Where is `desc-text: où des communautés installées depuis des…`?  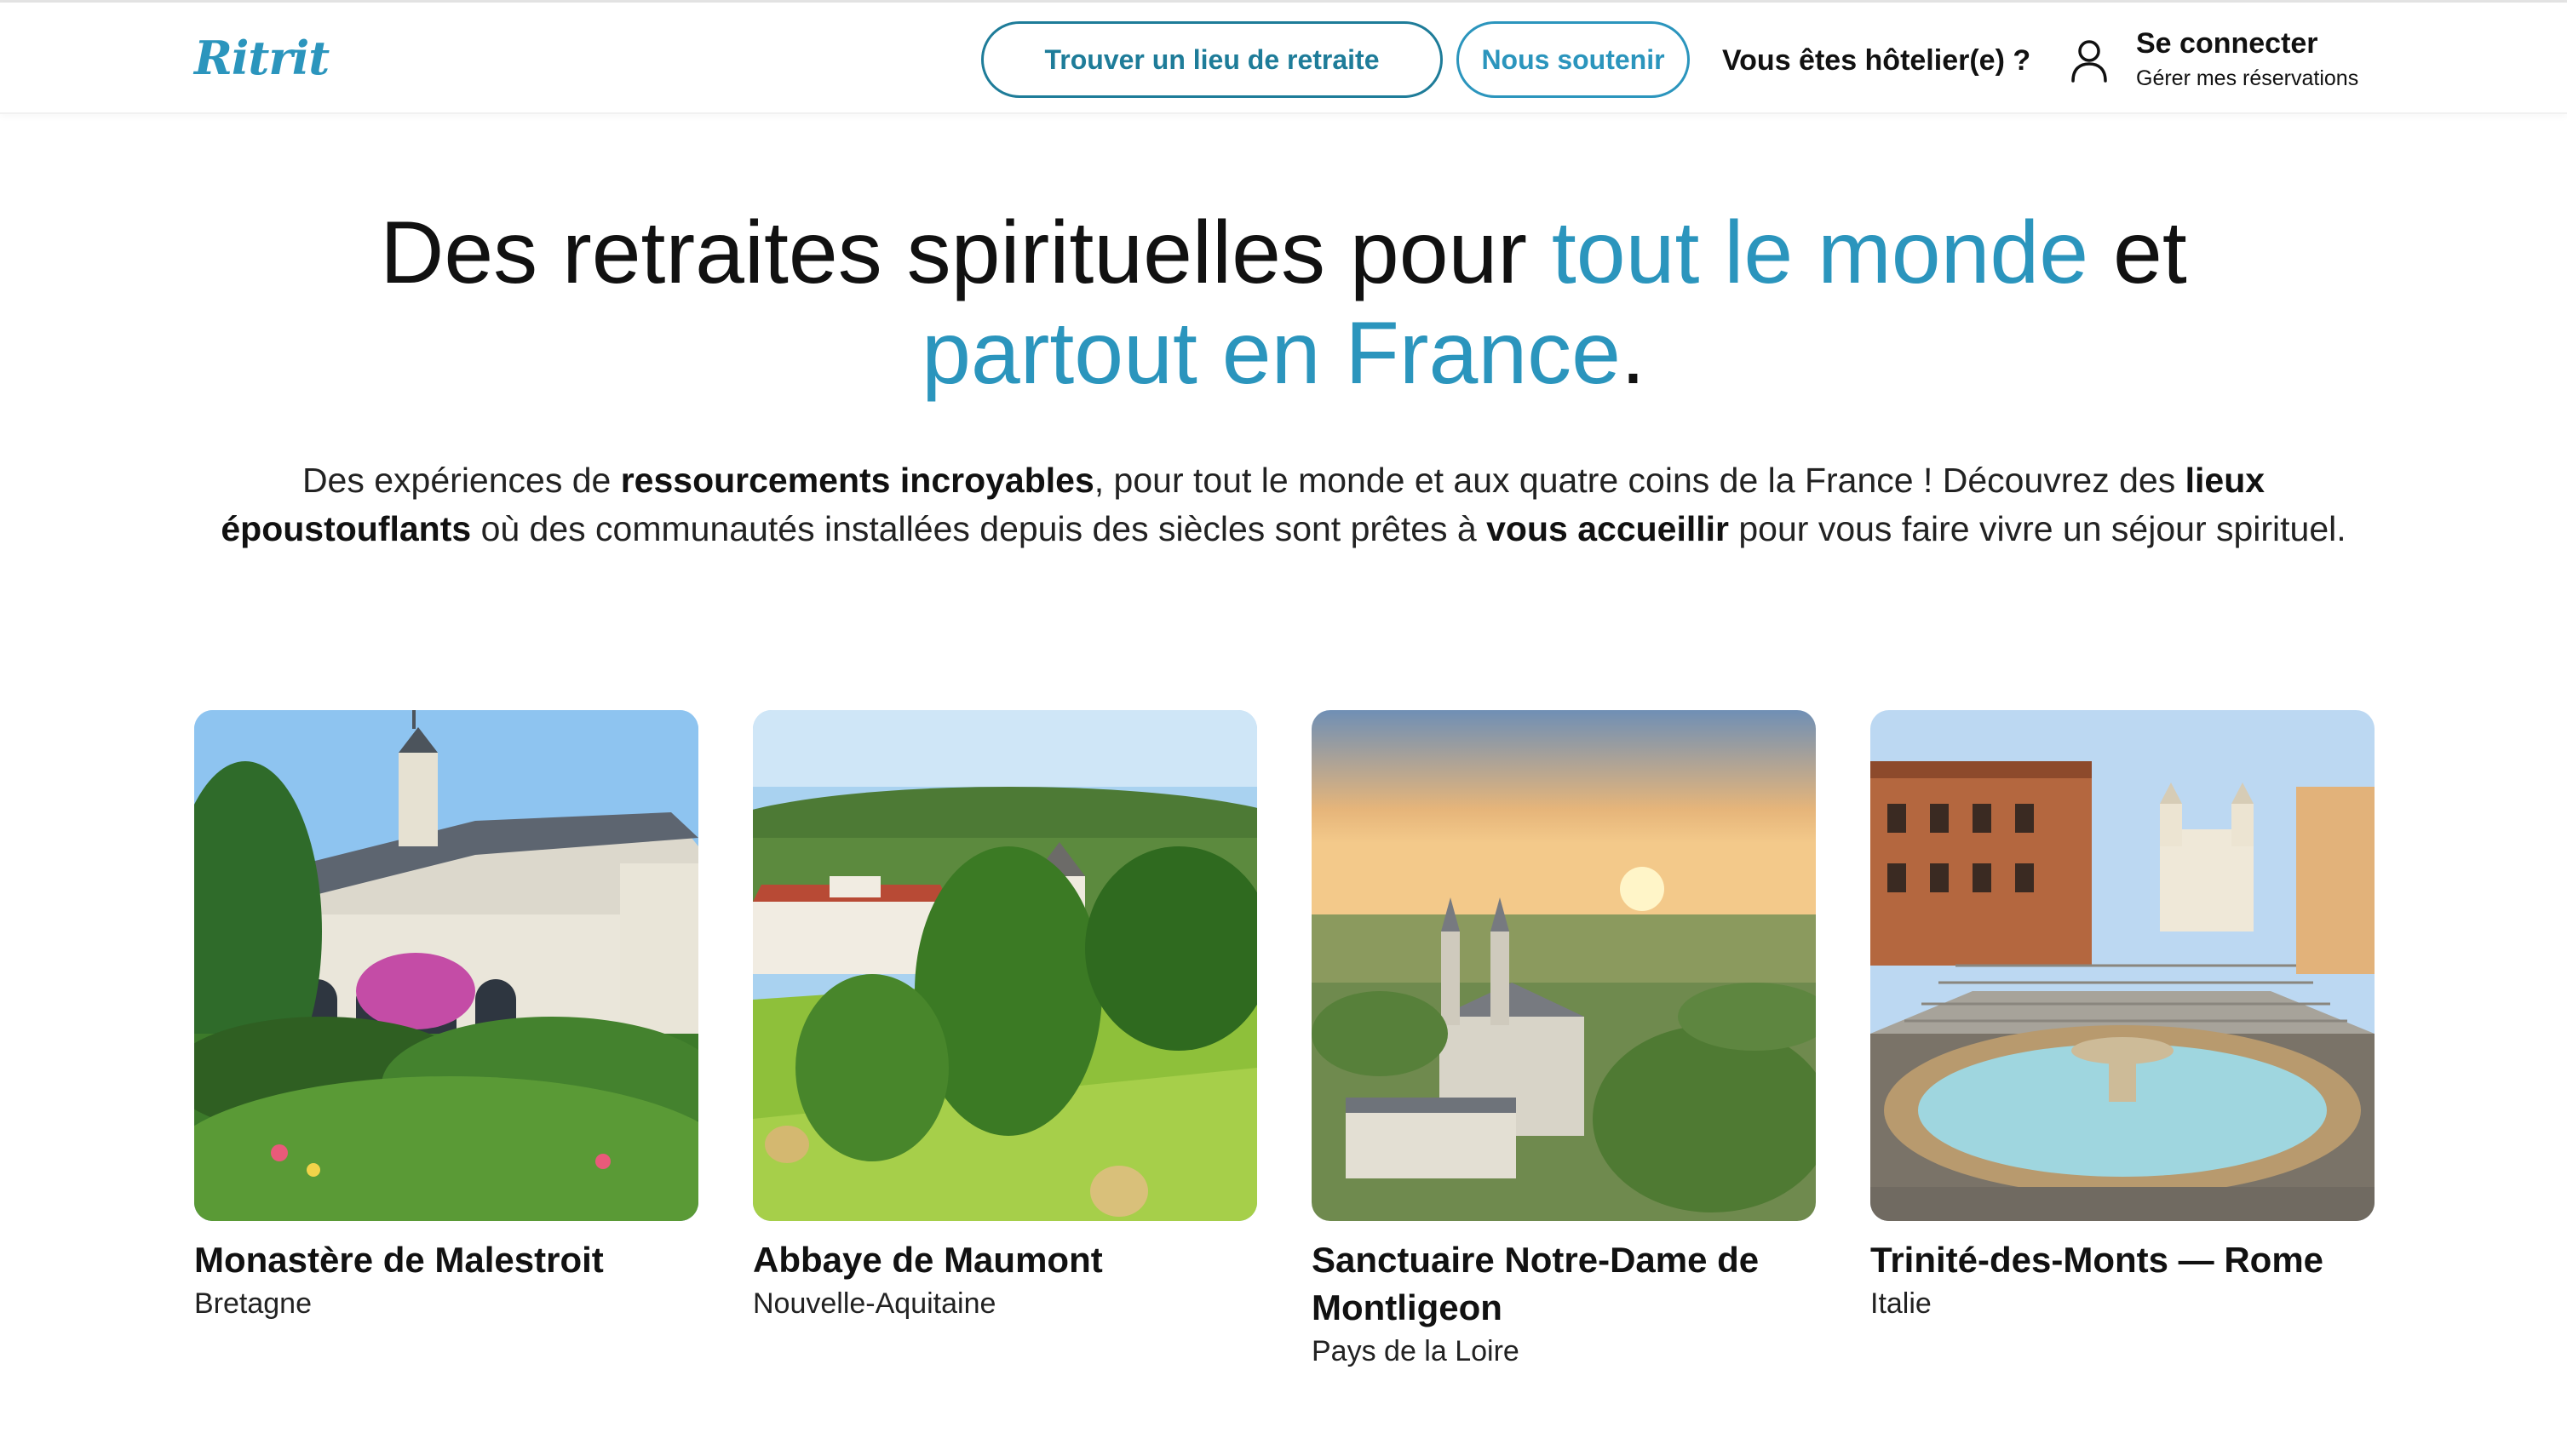 desc-text: où des communautés installées depuis des… is located at coordinates (979, 528).